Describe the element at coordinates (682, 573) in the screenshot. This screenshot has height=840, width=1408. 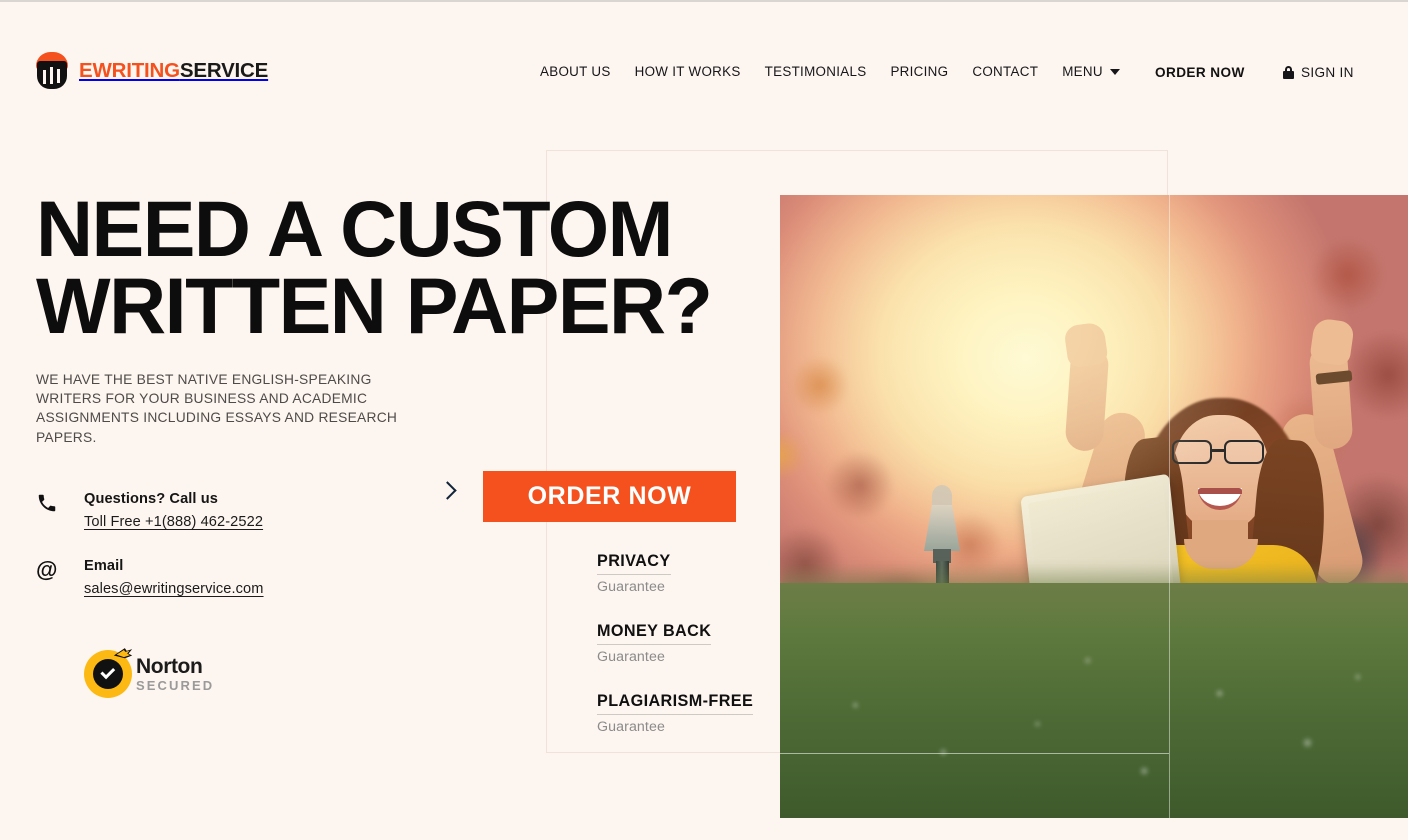
I see `guarantee-item-privacy: PRIVACY Guarantee` at that location.